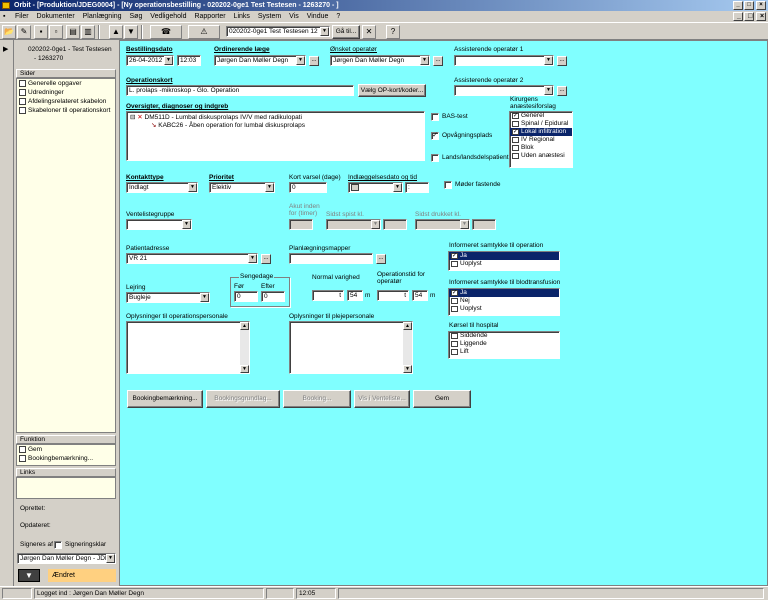  I want to click on patient-lookup-icon: ☎, so click(166, 32).